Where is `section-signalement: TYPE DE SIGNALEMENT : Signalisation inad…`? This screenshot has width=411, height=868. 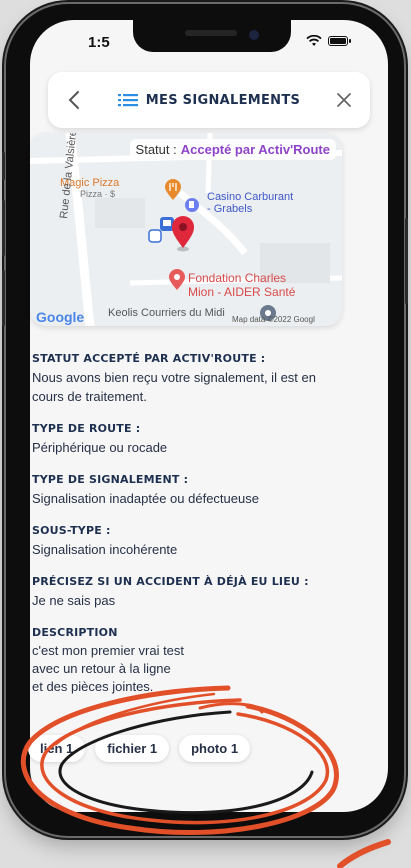
section-signalement: TYPE DE SIGNALEMENT : Signalisation inad… is located at coordinates (191, 490).